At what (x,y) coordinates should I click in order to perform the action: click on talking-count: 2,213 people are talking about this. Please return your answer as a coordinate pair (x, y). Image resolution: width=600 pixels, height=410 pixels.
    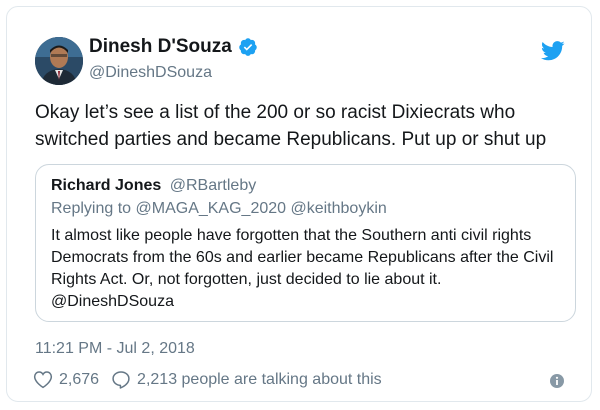
    Looking at the image, I should click on (259, 379).